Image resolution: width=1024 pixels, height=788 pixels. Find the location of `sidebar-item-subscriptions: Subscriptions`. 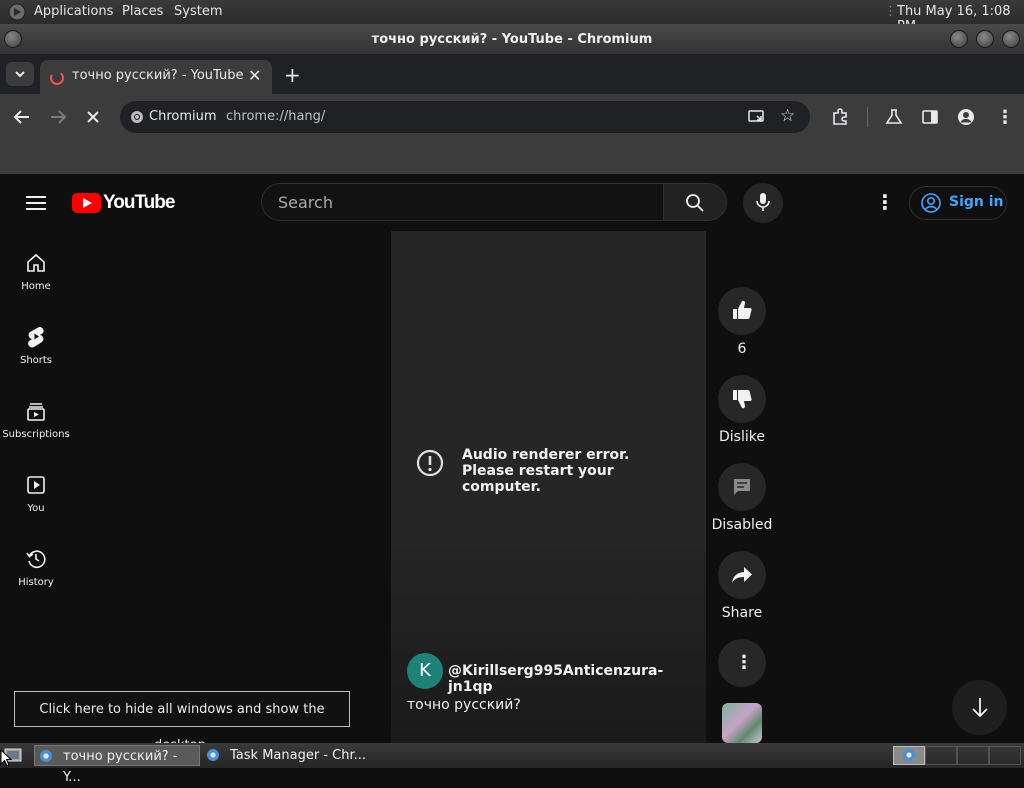

sidebar-item-subscriptions: Subscriptions is located at coordinates (36, 421).